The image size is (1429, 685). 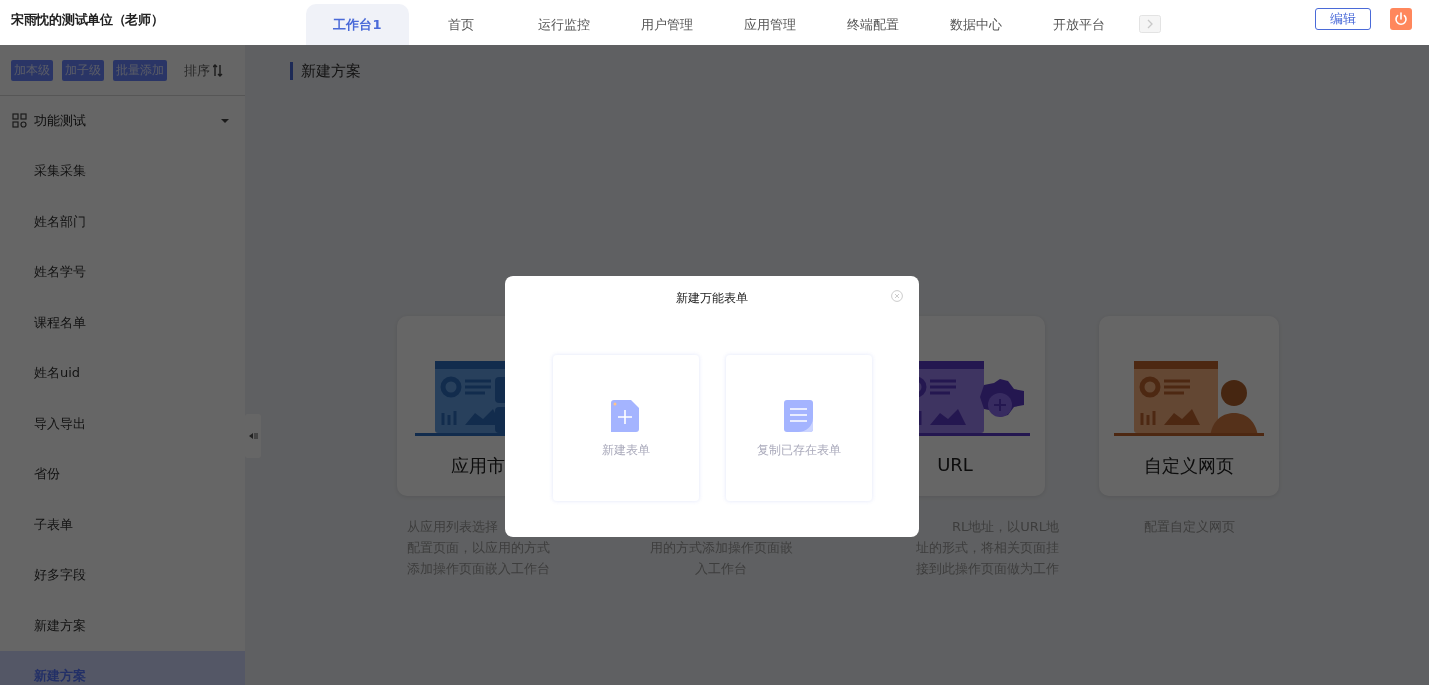 What do you see at coordinates (122, 221) in the screenshot?
I see `tree-item: 姓名部门` at bounding box center [122, 221].